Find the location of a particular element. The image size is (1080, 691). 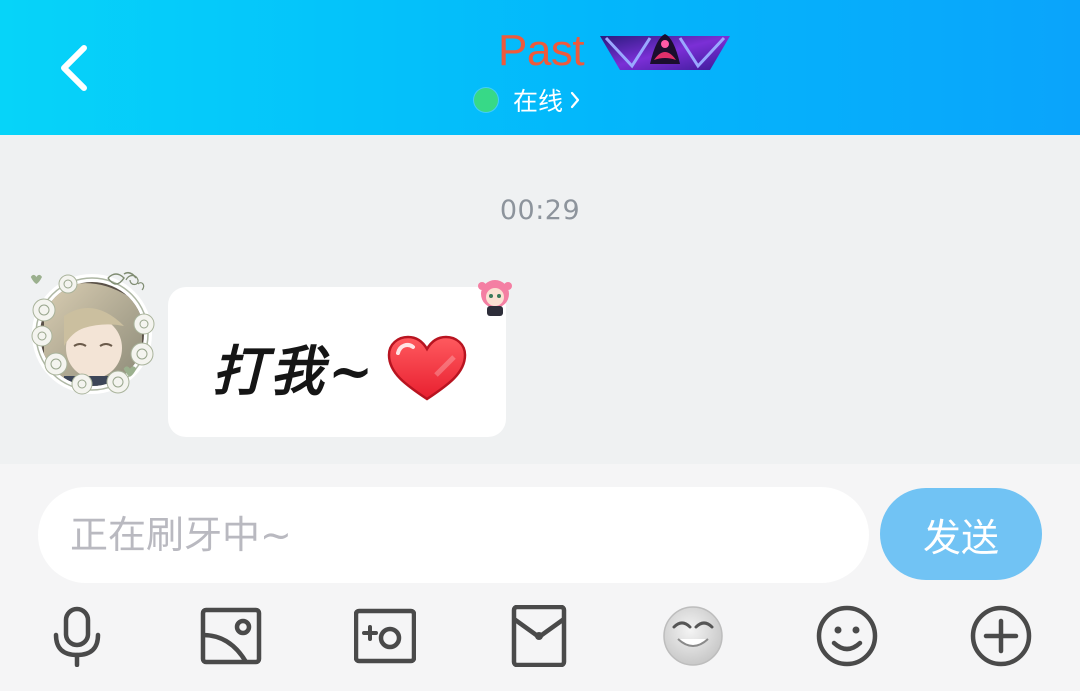

online-status: 在线 is located at coordinates (527, 100).